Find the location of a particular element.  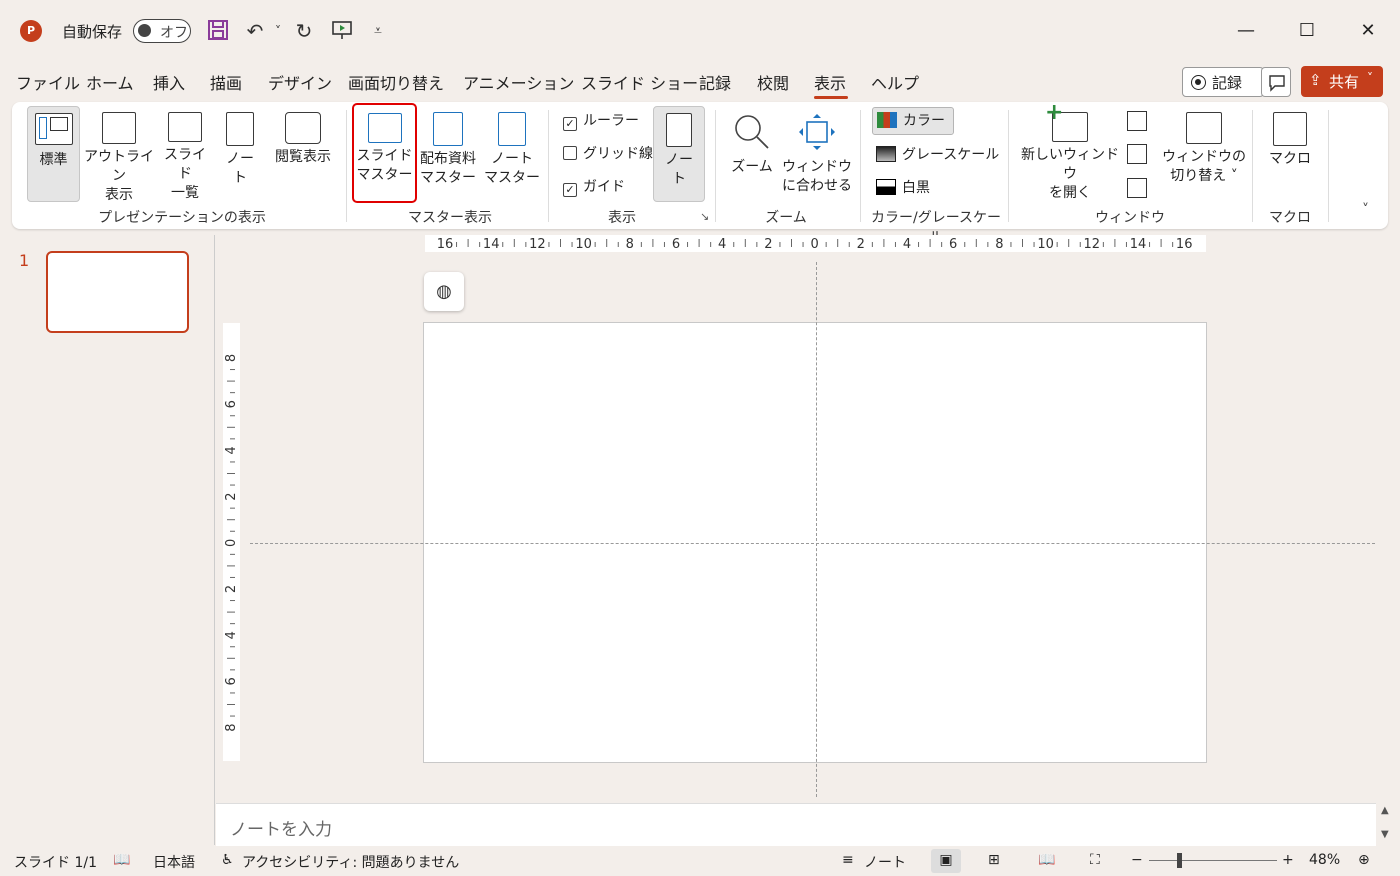

outline-view-label-2: 表示 is located at coordinates (119, 195).